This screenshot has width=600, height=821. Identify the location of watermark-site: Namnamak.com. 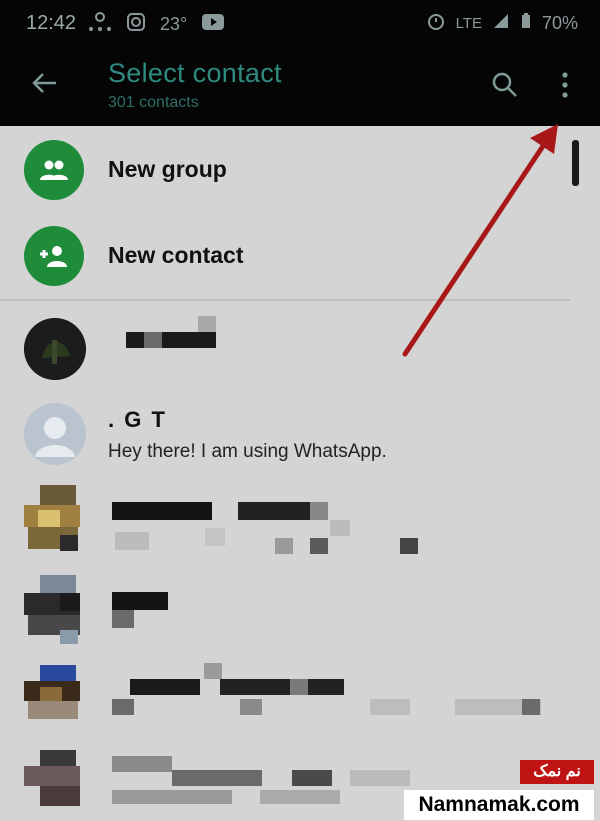
(499, 805).